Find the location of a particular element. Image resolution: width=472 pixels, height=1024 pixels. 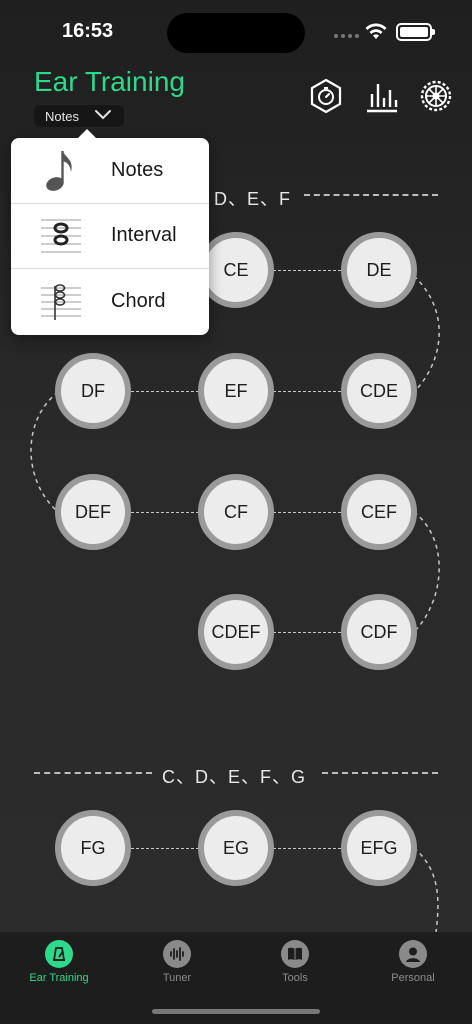

tab-ear-training: Ear Training is located at coordinates (59, 962).